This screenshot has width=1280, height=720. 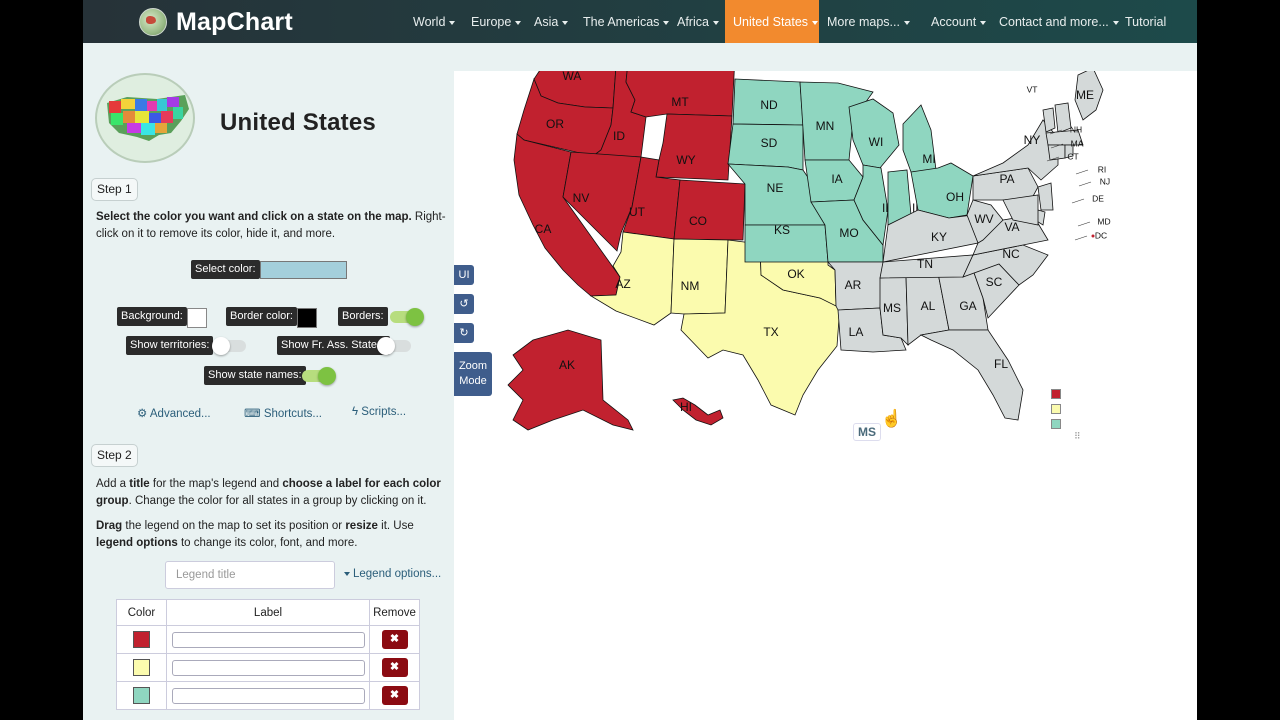 What do you see at coordinates (567, 365) in the screenshot?
I see `state-label-ak: AK` at bounding box center [567, 365].